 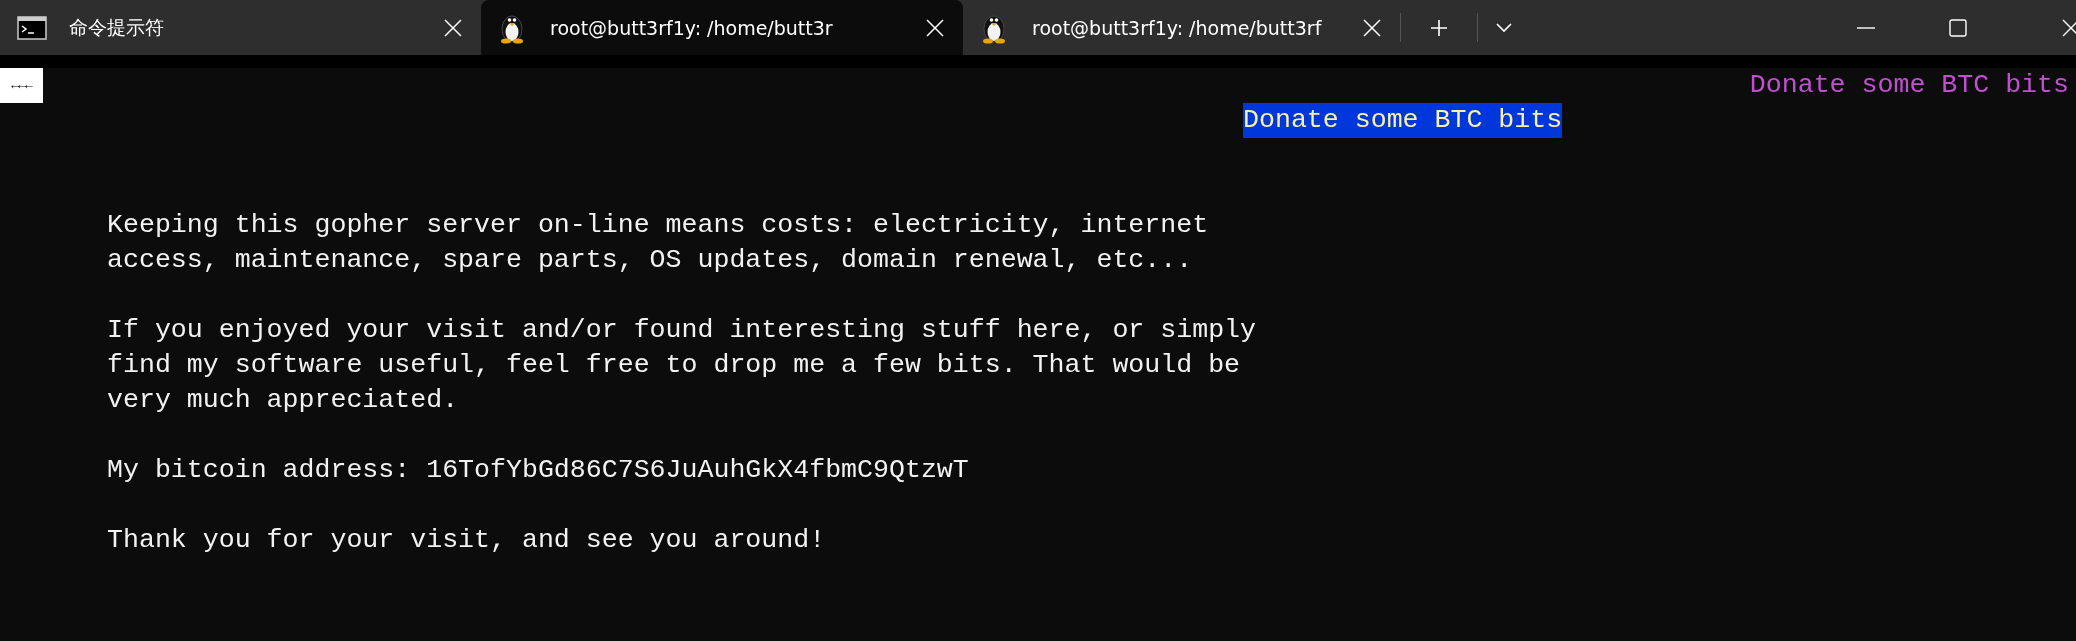 I want to click on maximize-icon, so click(x=1958, y=27).